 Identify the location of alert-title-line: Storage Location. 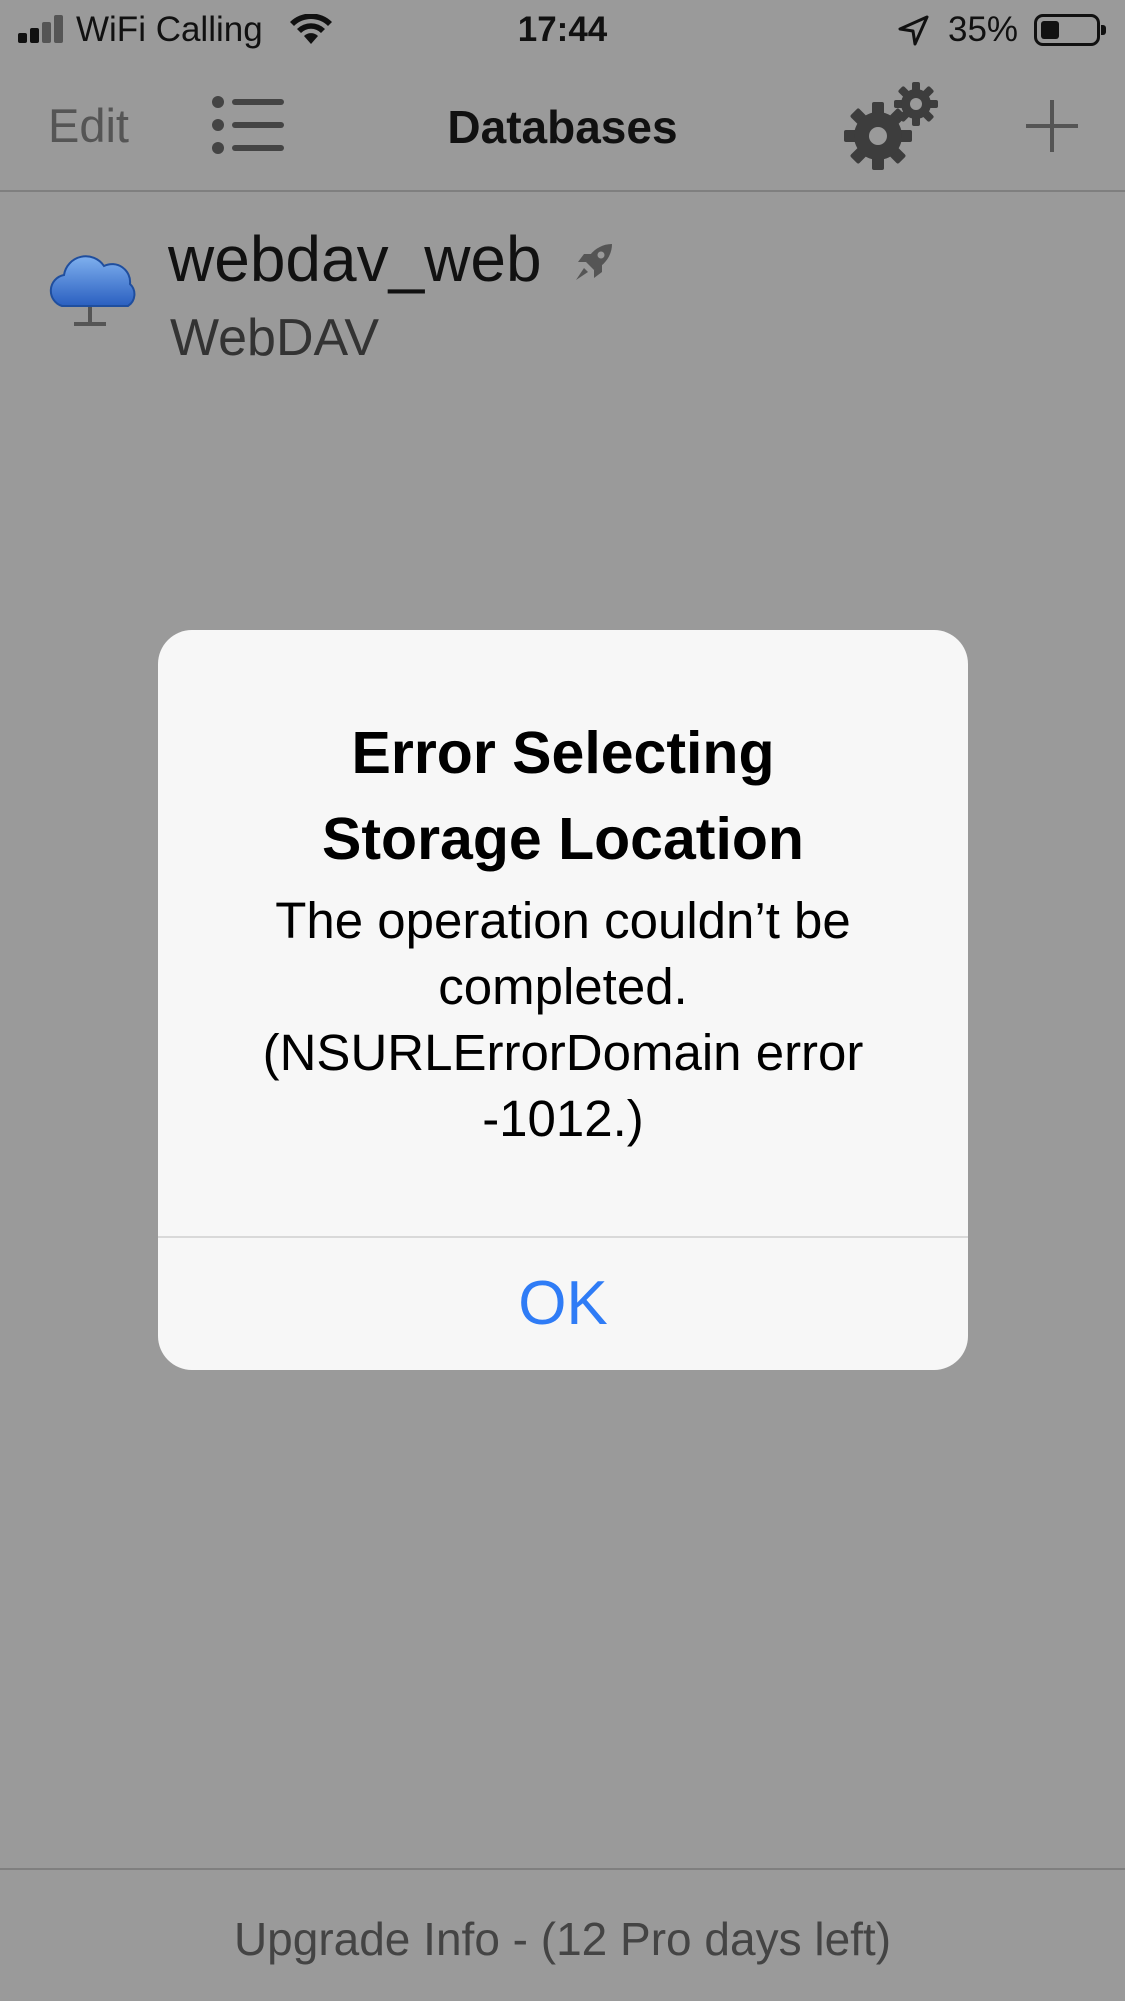
(563, 839).